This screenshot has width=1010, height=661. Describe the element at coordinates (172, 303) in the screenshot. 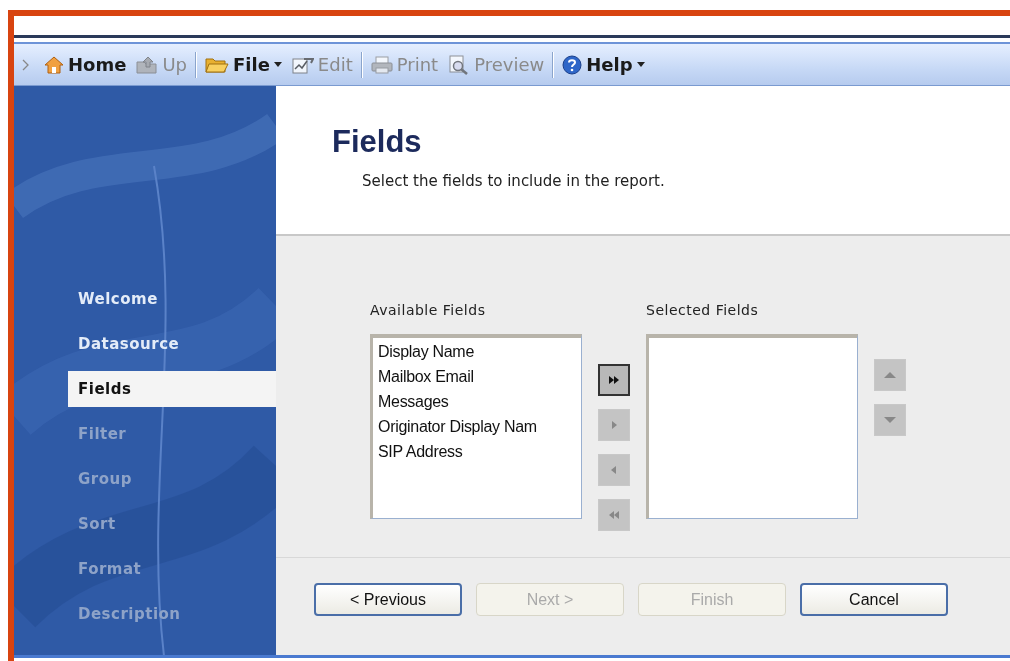

I see `sidebar-step: Welcome` at that location.